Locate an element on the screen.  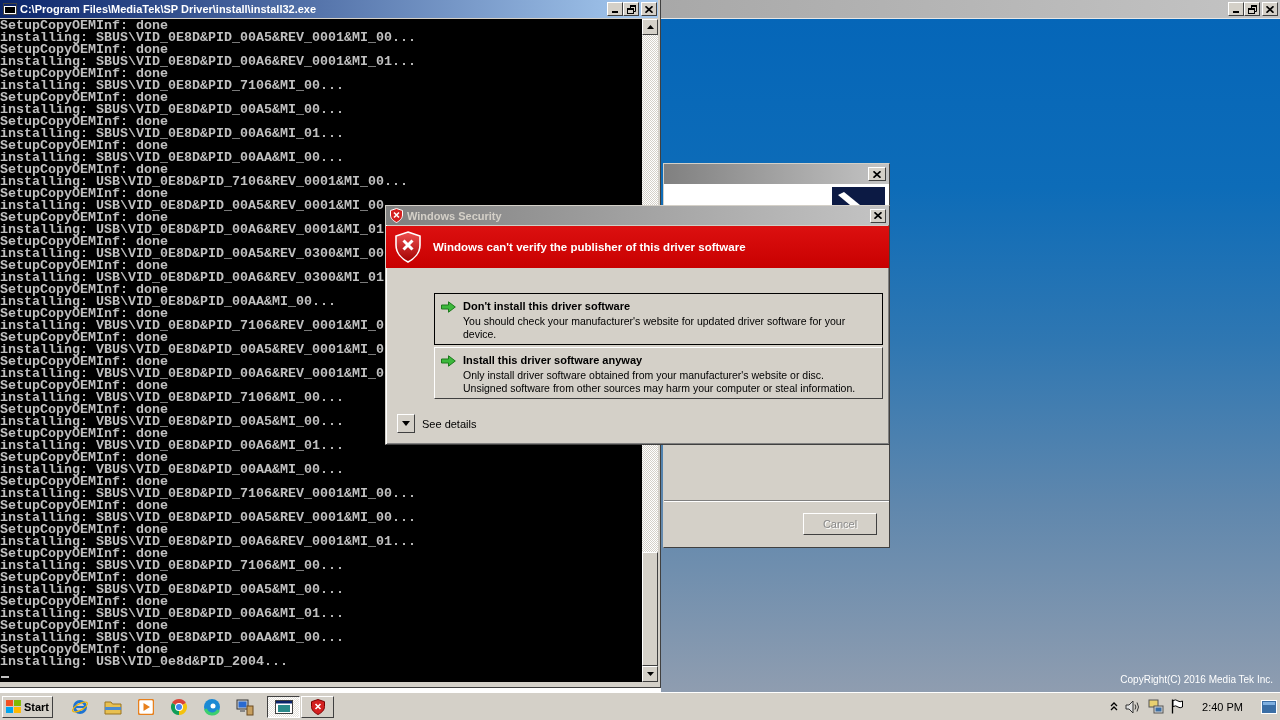
scroll-down-button is located at coordinates (650, 674).